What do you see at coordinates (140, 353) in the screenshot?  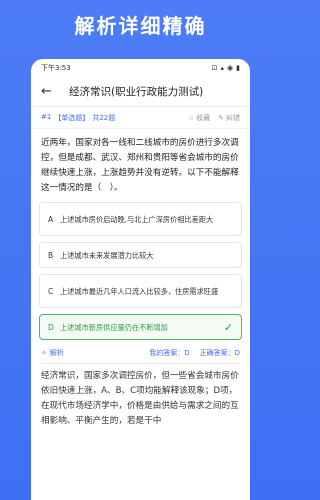 I see `analysis-bar: ✧ 解析 我的答案：D 正确答案：D` at bounding box center [140, 353].